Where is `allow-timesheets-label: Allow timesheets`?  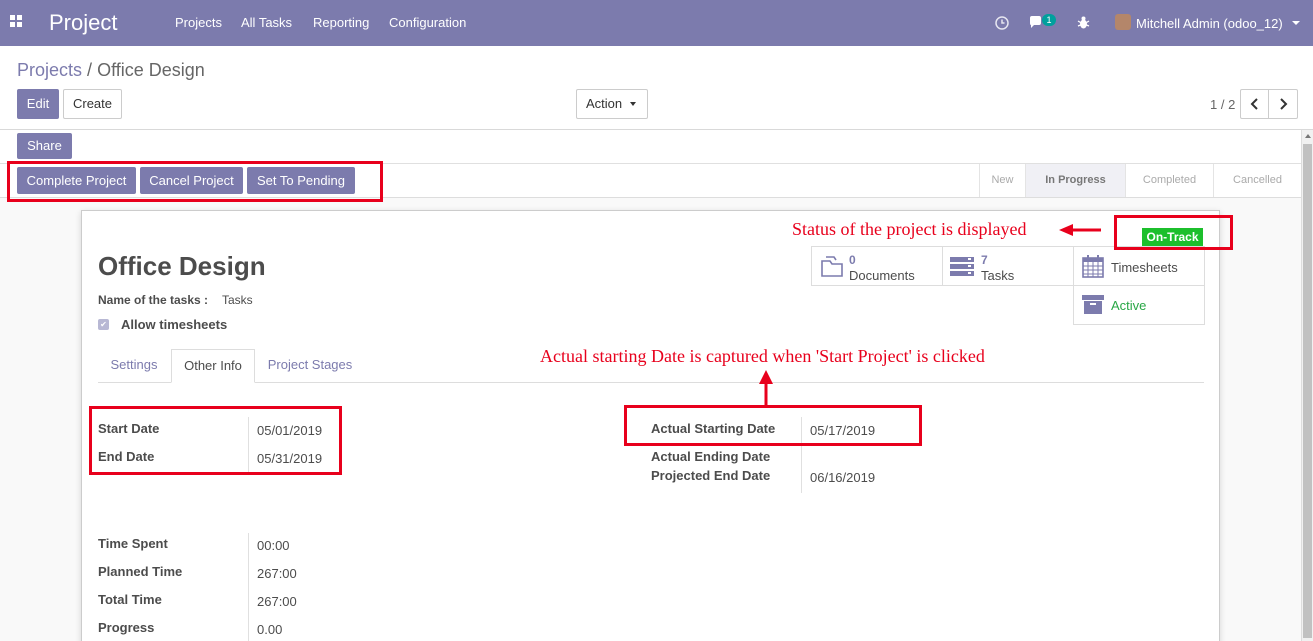 allow-timesheets-label: Allow timesheets is located at coordinates (174, 324).